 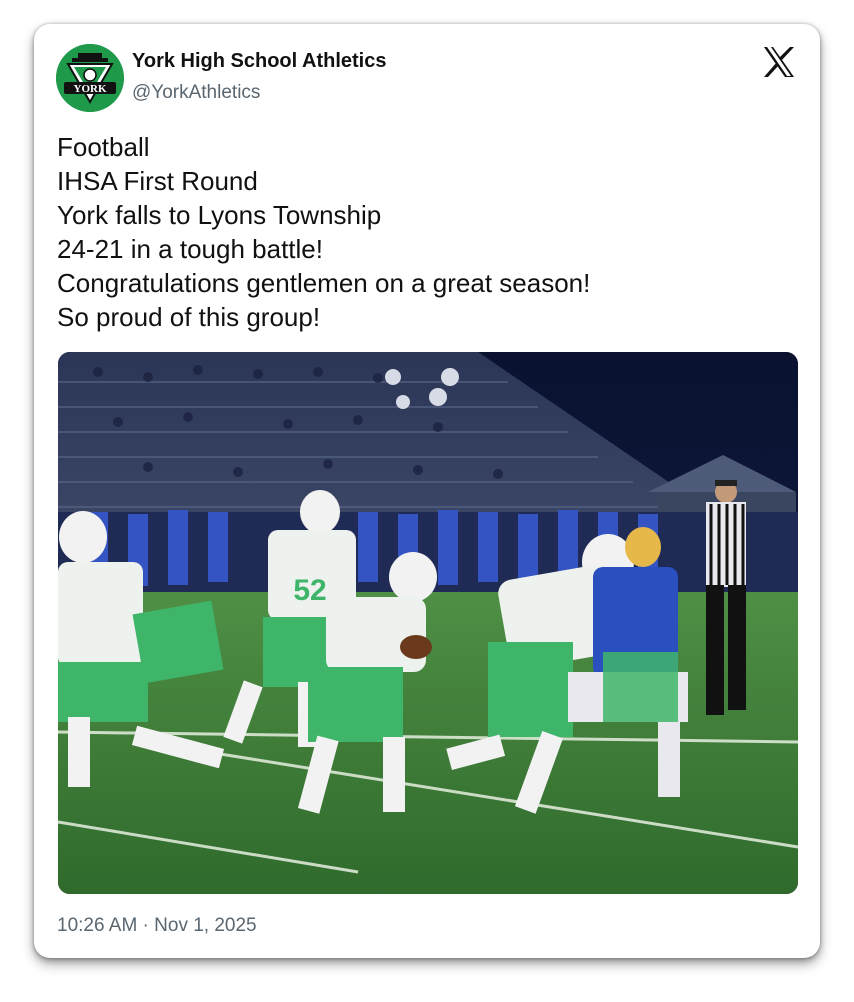 I want to click on avatar: YORK, so click(x=90, y=78).